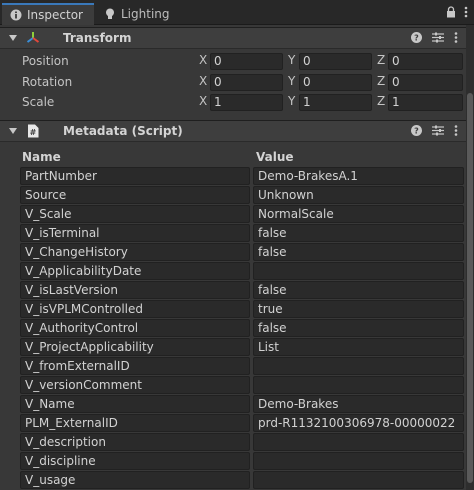  I want to click on script-icon: #, so click(33, 131).